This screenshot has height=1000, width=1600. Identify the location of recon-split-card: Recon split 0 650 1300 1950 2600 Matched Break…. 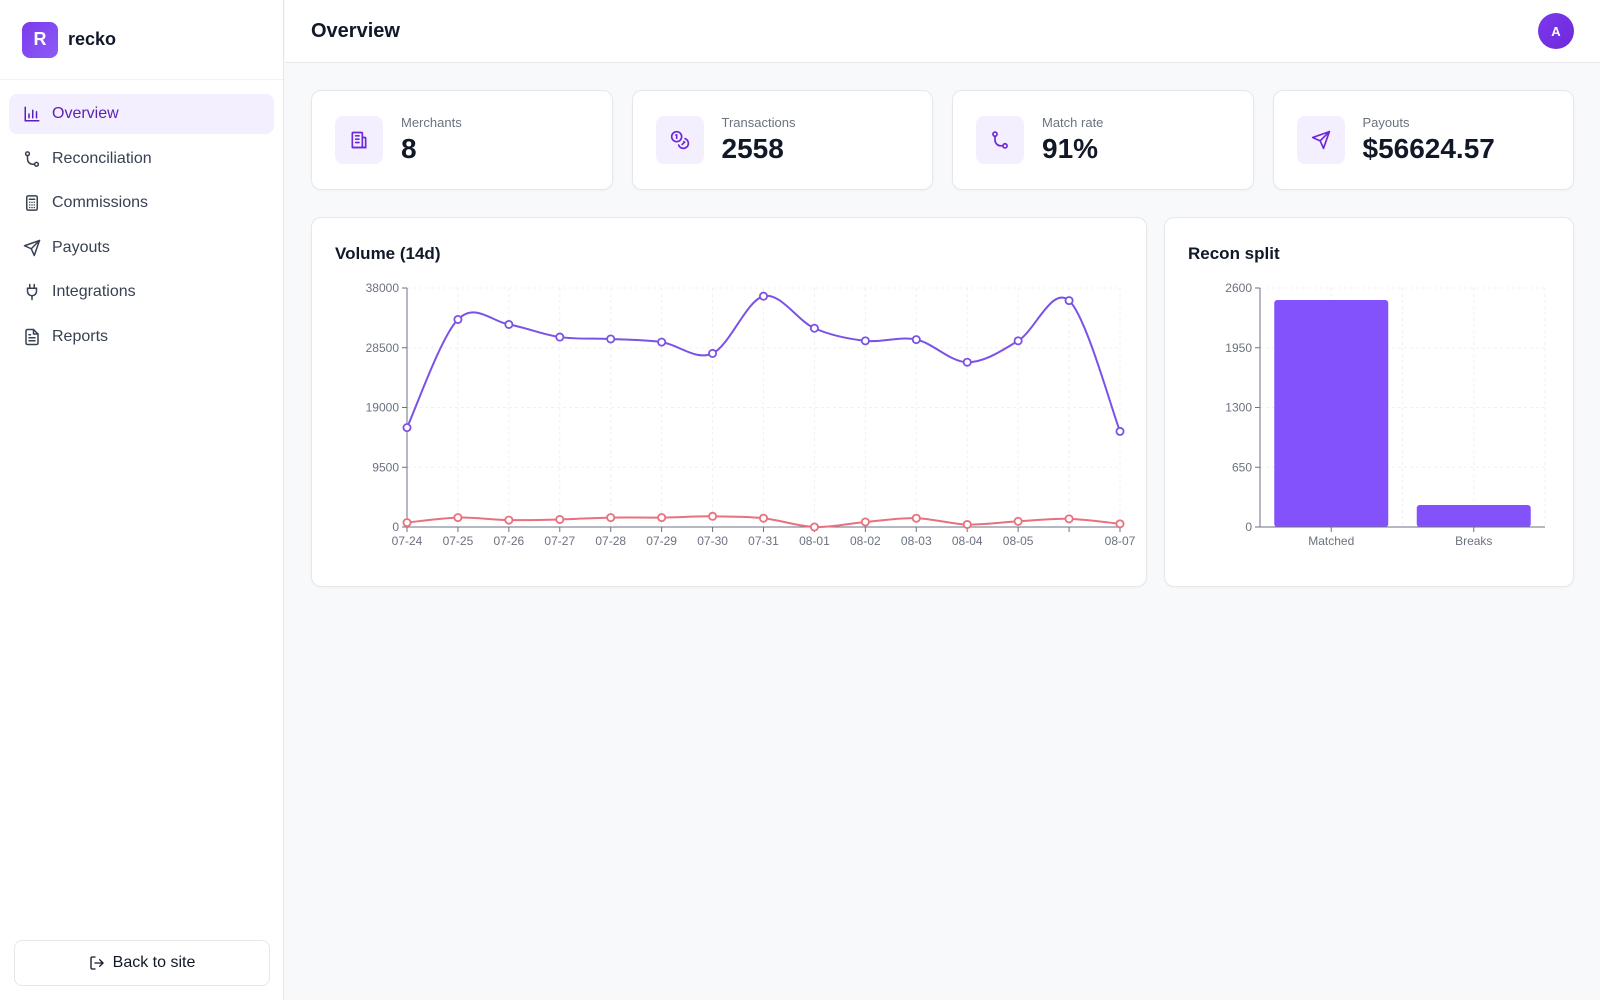
(1369, 402).